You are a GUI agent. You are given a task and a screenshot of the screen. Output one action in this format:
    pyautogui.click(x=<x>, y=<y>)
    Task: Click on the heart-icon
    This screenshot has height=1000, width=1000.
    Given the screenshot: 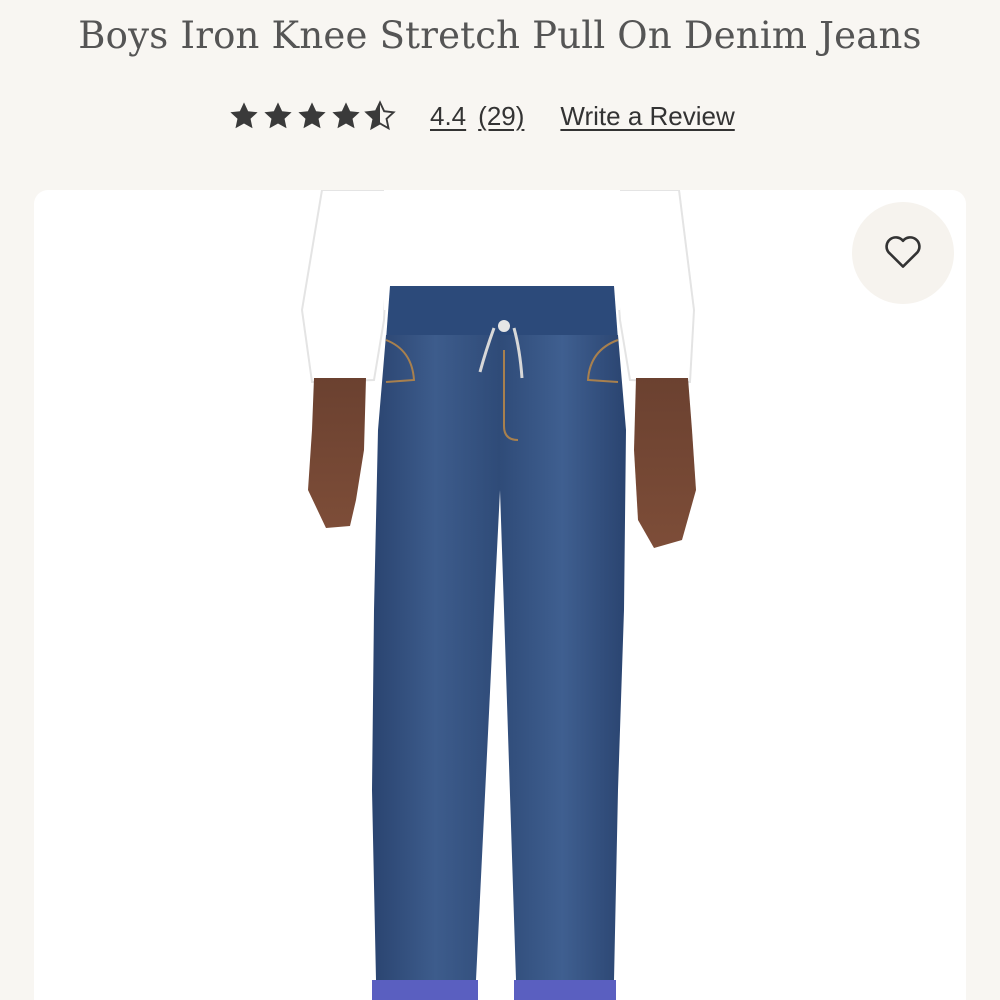 What is the action you would take?
    pyautogui.click(x=903, y=253)
    